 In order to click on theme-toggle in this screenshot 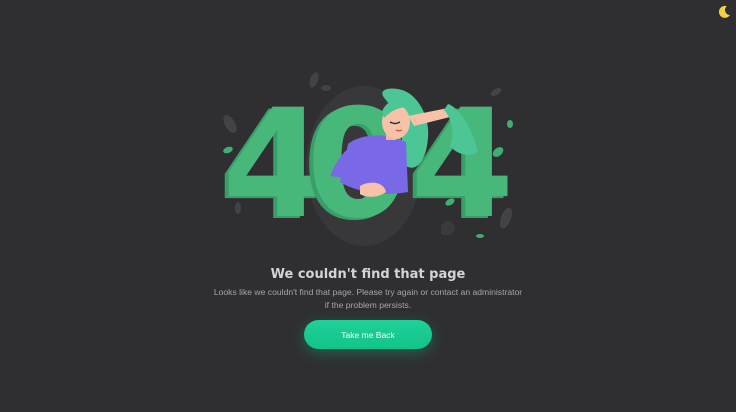, I will do `click(724, 12)`.